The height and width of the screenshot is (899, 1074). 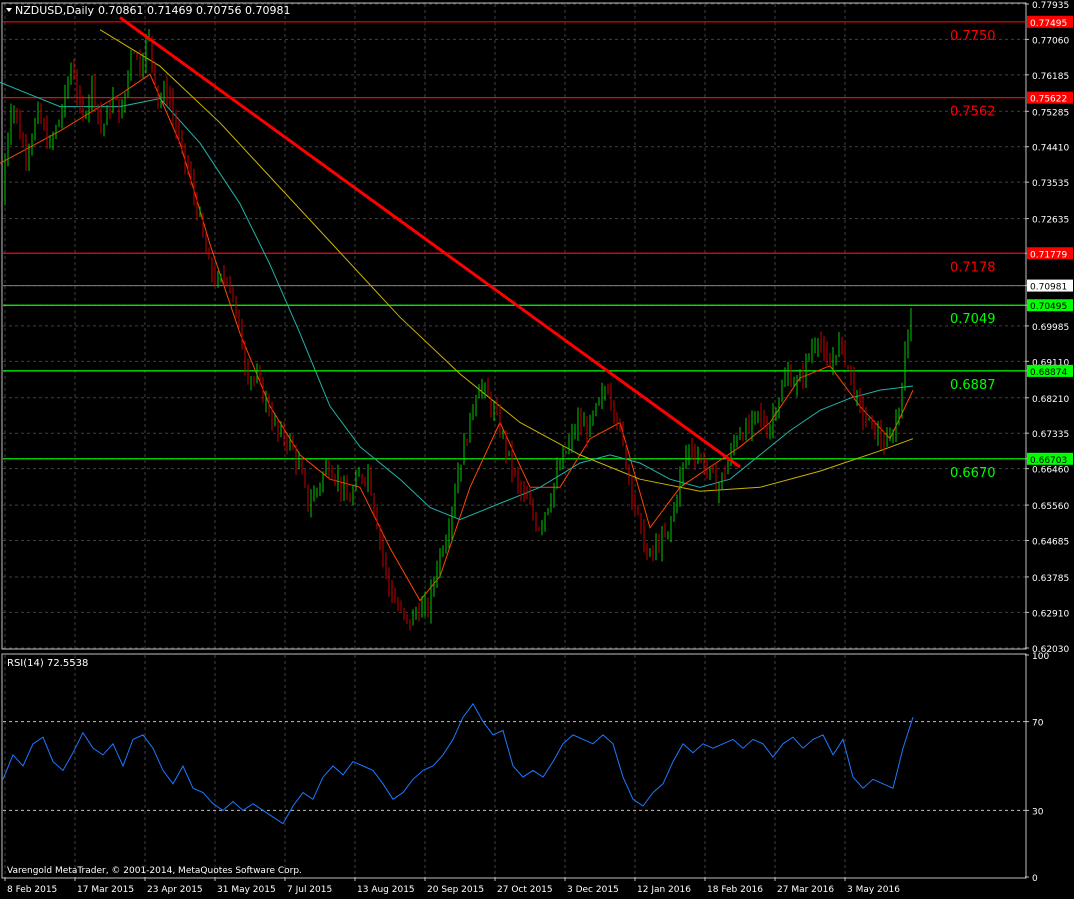 What do you see at coordinates (973, 36) in the screenshot?
I see `resistance-level-label: 0.7750` at bounding box center [973, 36].